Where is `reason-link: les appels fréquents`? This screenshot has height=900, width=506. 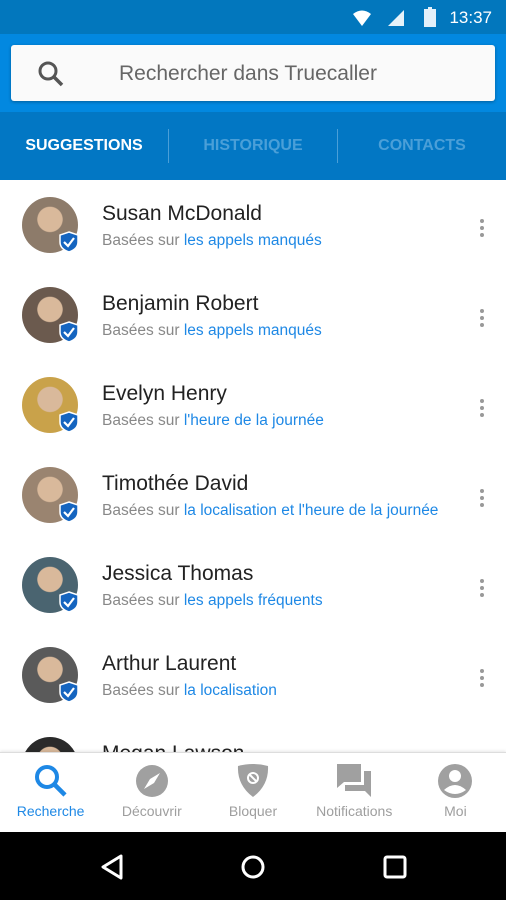
reason-link: les appels fréquents is located at coordinates (253, 600).